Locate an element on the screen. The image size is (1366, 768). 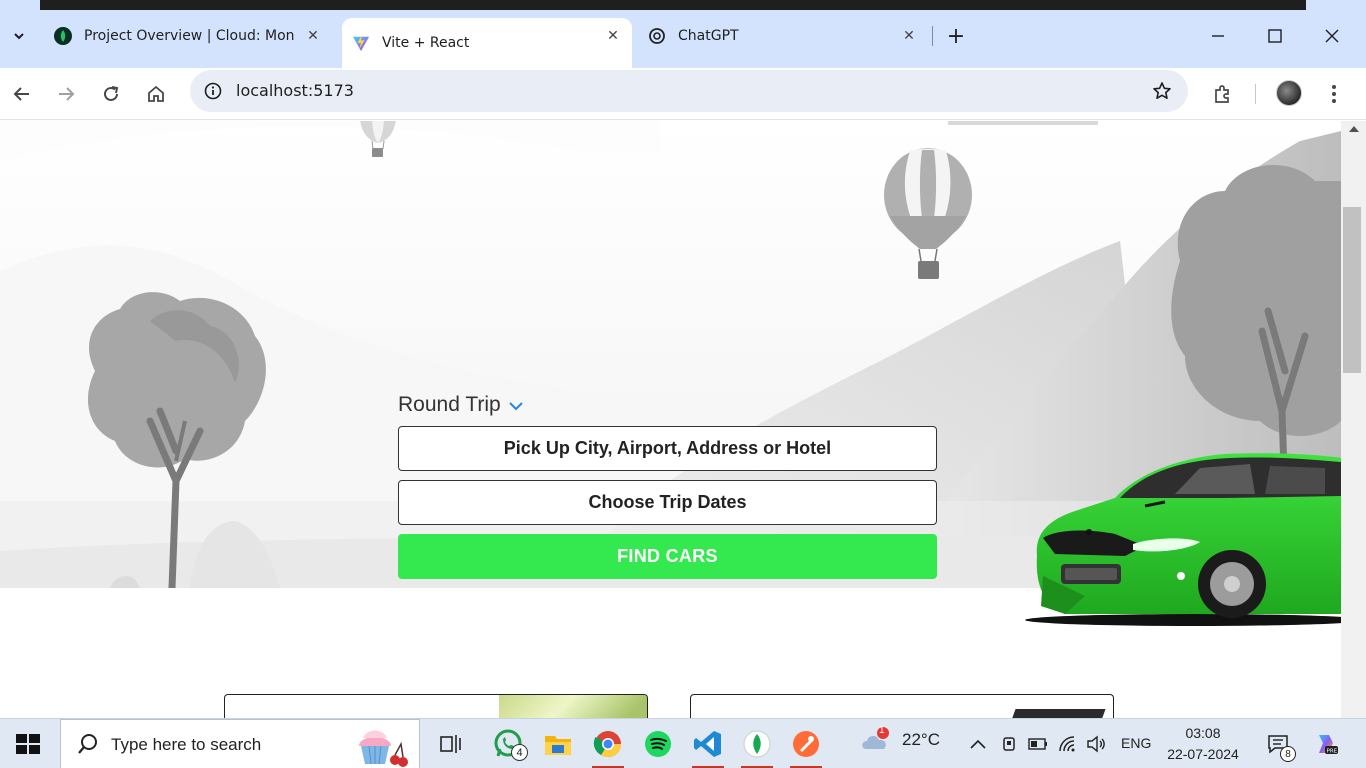
windows-start-icon is located at coordinates (28, 744).